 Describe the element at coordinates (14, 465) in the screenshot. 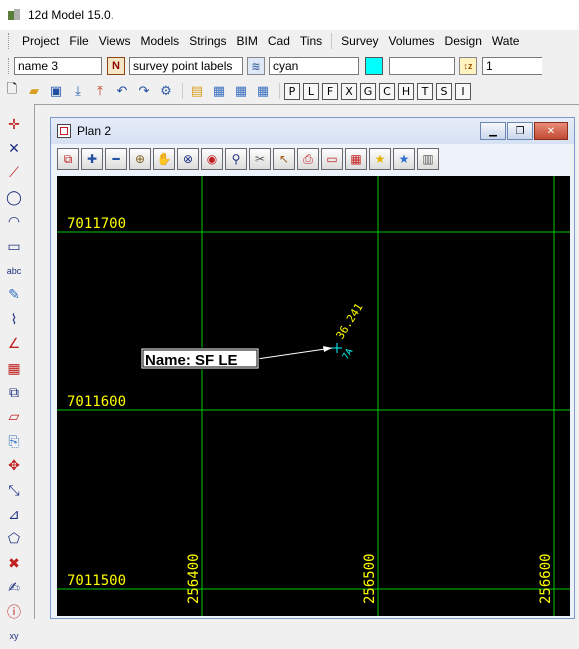

I see `move-icon: ✥` at that location.